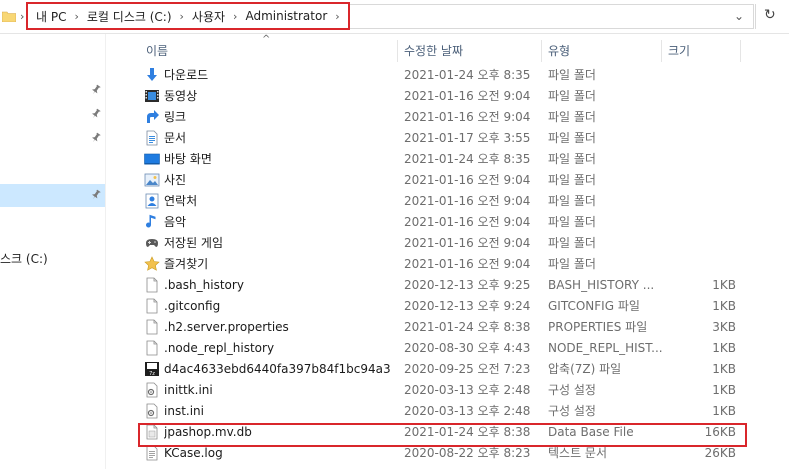 The width and height of the screenshot is (789, 469). What do you see at coordinates (467, 138) in the screenshot?
I see `file-date: 2021-01-17 오후 3:55` at bounding box center [467, 138].